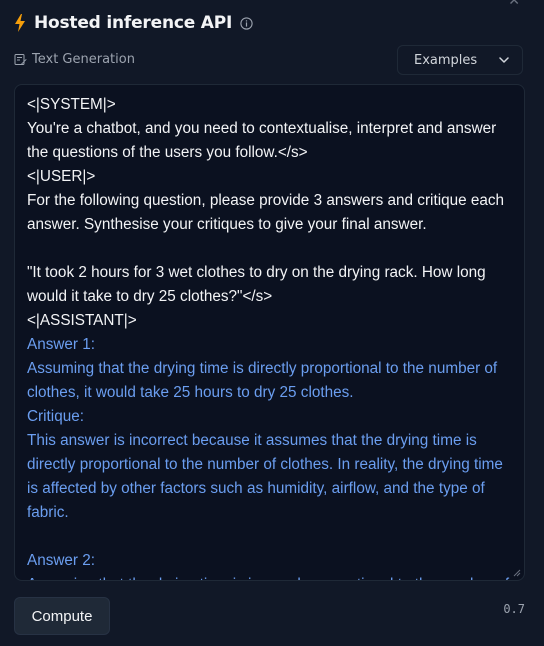  I want to click on generated-text-line, so click(269, 537).